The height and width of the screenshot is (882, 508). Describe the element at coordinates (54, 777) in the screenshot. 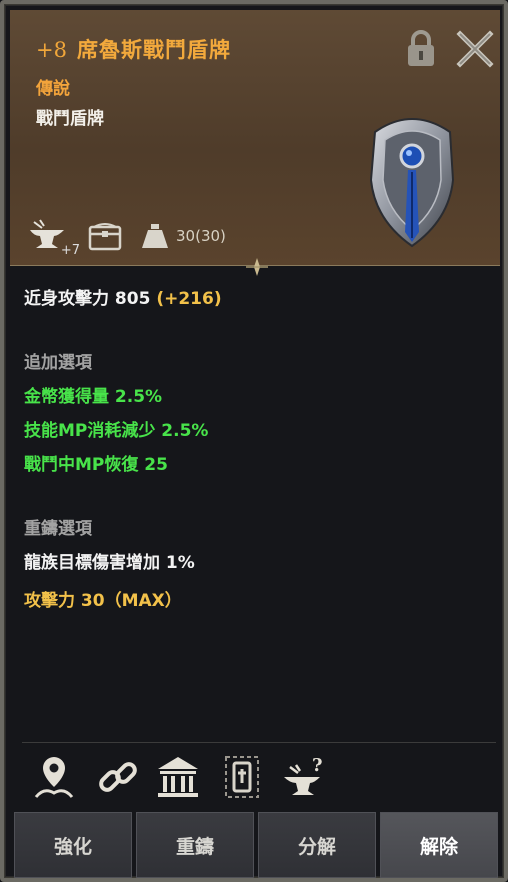

I see `location-pin-icon` at that location.